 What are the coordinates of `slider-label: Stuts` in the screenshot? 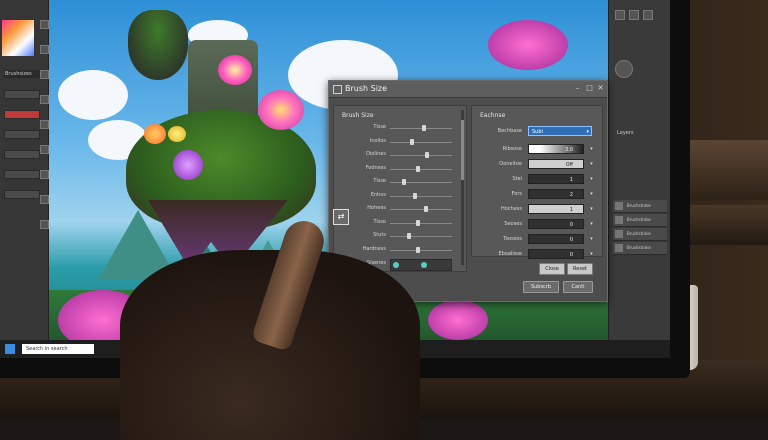 It's located at (379, 235).